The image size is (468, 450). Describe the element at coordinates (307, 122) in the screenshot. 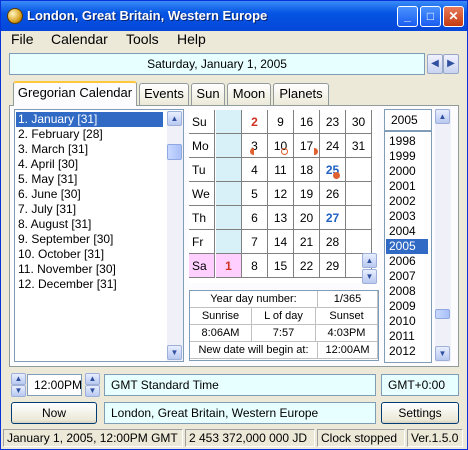

I see `day-cell: 16` at that location.